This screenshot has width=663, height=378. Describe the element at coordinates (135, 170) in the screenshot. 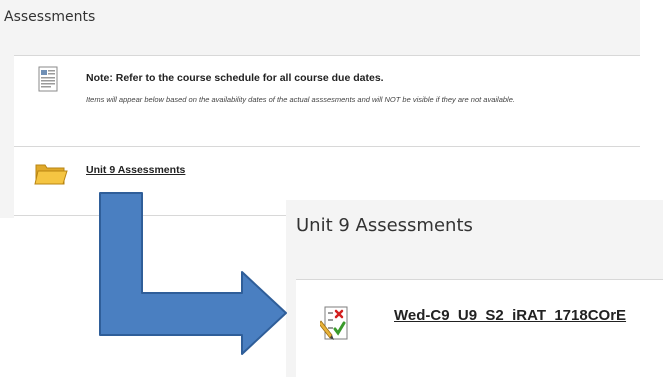

I see `unit-9-assessments-link: Unit 9 Assessments` at that location.